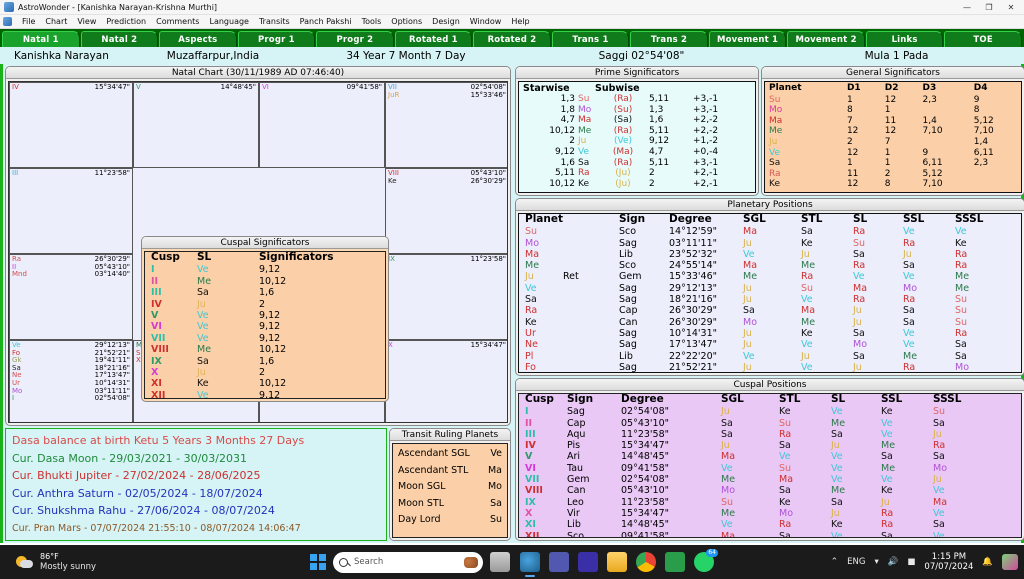 Image resolution: width=1024 pixels, height=579 pixels. I want to click on tab-links: Links, so click(904, 39).